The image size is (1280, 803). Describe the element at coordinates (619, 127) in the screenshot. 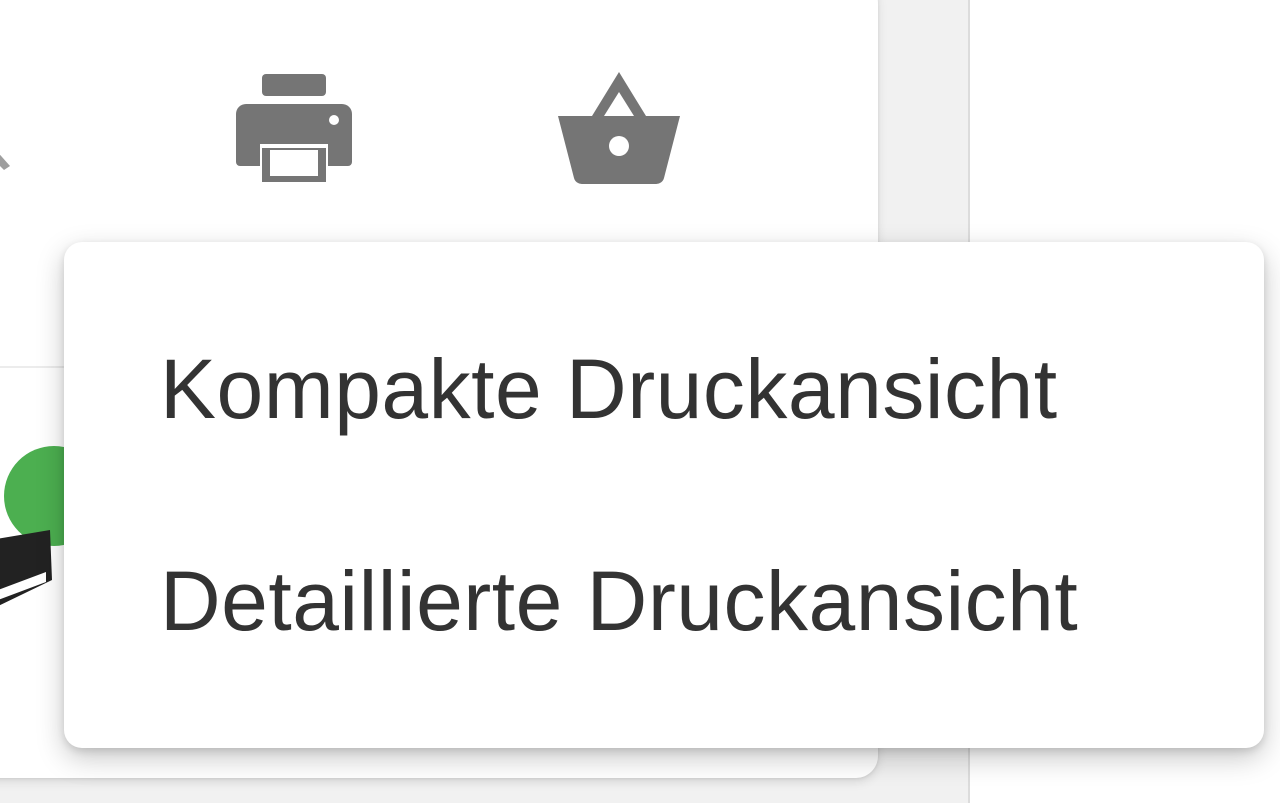

I see `shopping-basket-icon` at that location.